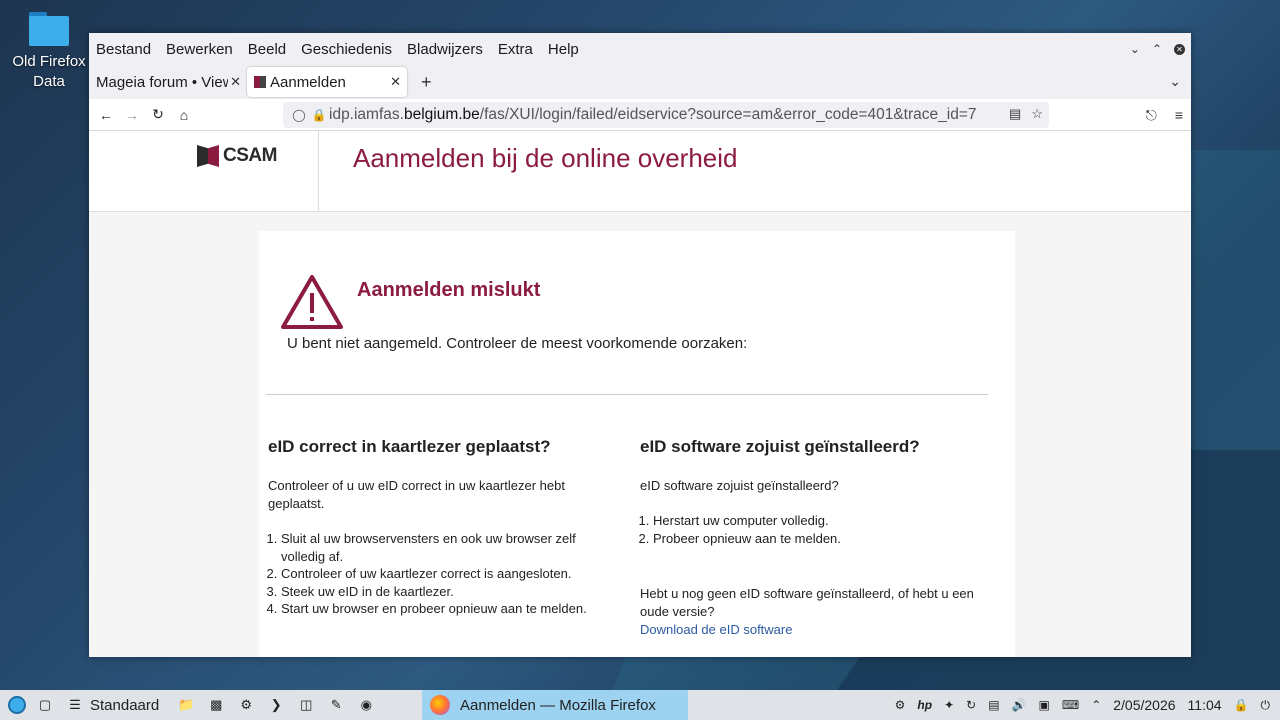 The image size is (1280, 720). I want to click on logo-text: CSAM, so click(250, 155).